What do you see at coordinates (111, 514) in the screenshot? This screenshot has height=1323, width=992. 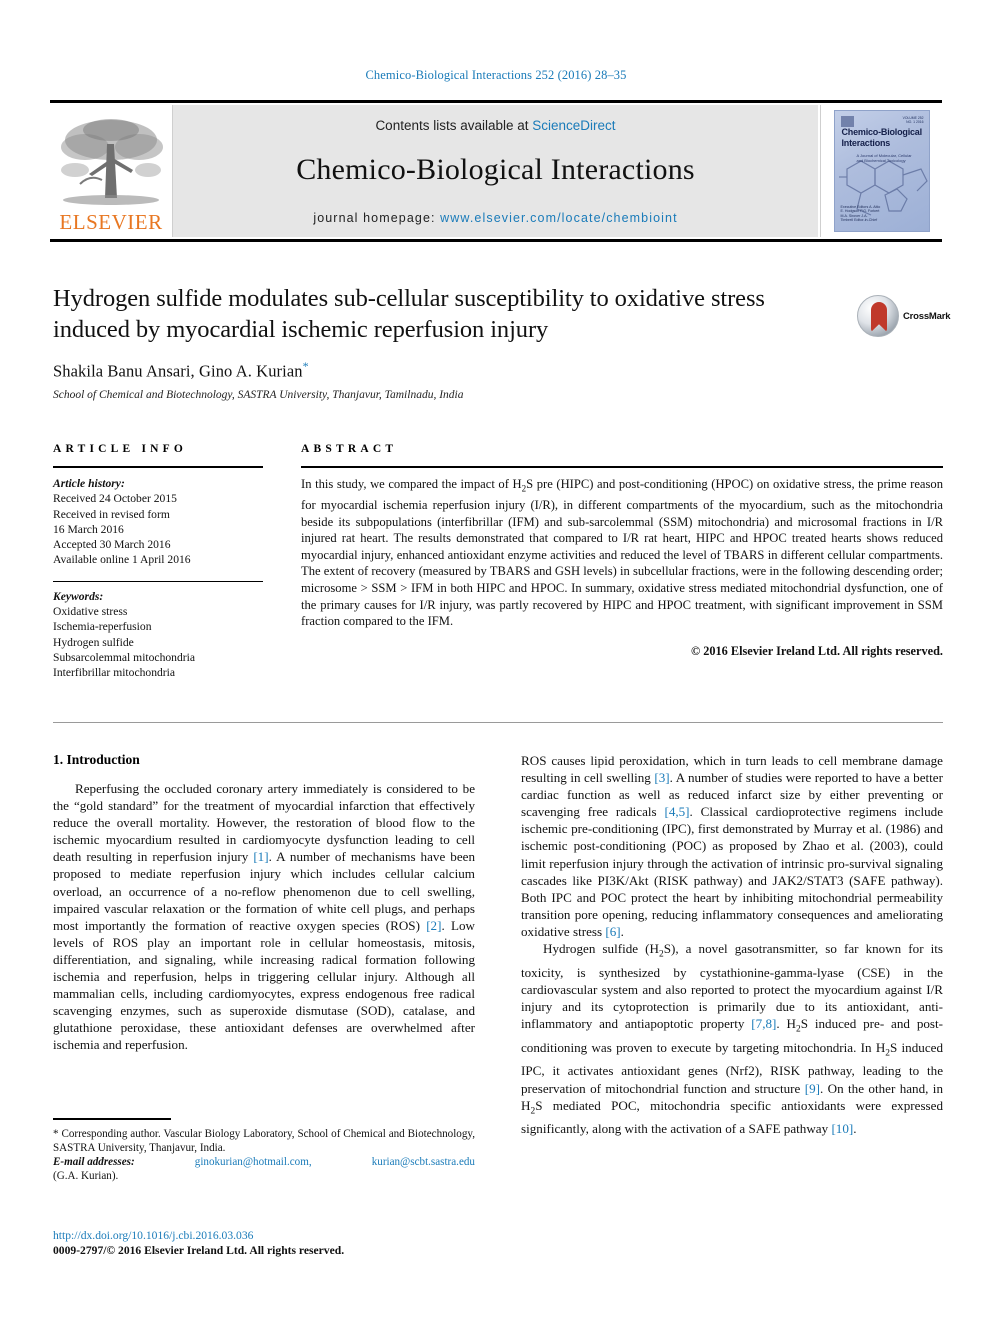 I see `history-item: Received in revised form` at bounding box center [111, 514].